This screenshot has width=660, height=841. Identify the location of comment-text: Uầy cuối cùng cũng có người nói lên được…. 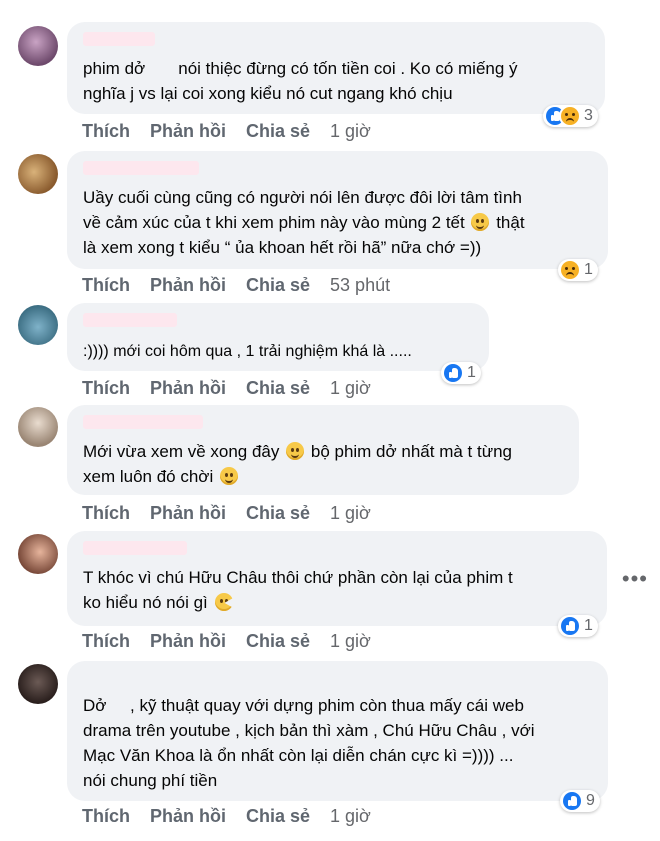
(304, 222).